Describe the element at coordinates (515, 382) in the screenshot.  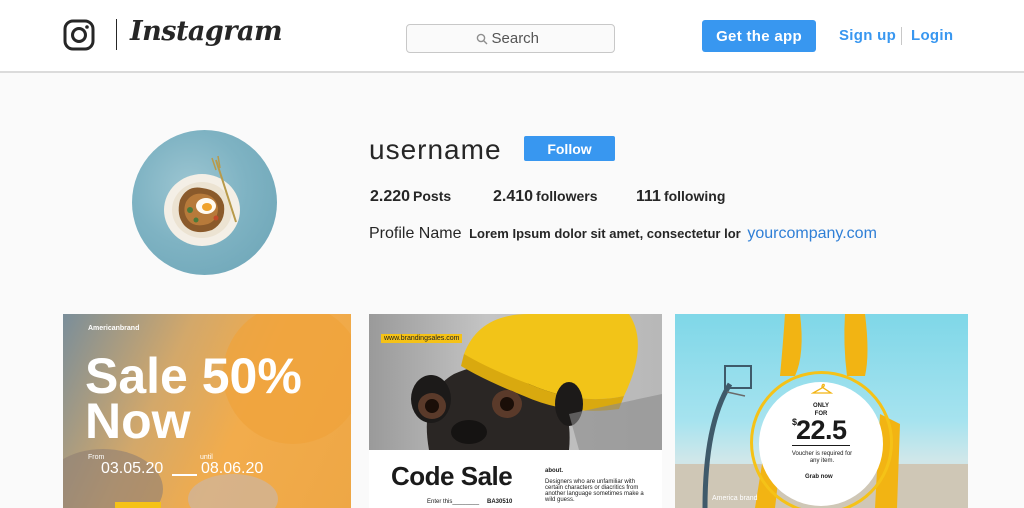
I see `pug-photo: www.brandingsales.com` at that location.